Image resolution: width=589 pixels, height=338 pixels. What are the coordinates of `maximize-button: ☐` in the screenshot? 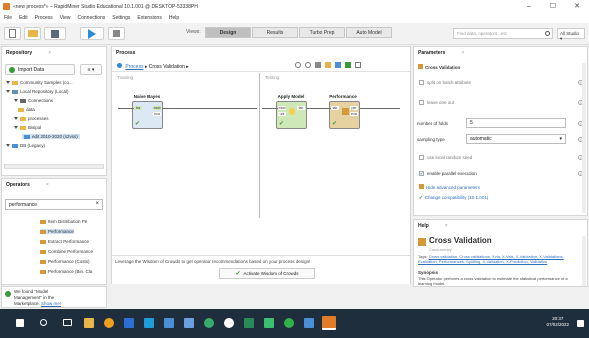 It's located at (553, 6).